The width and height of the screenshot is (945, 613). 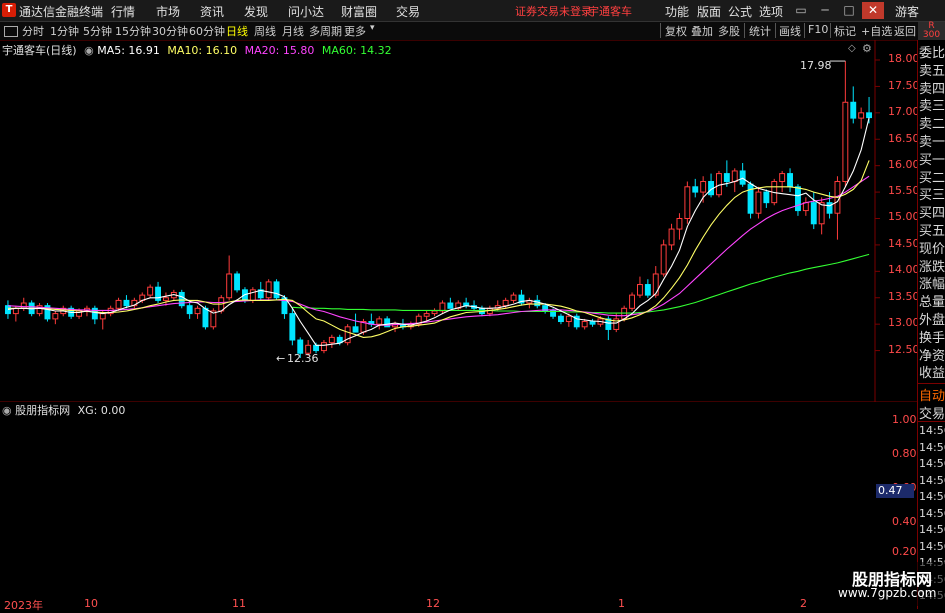 I want to click on menu-market-quotes: 行情, so click(x=123, y=11).